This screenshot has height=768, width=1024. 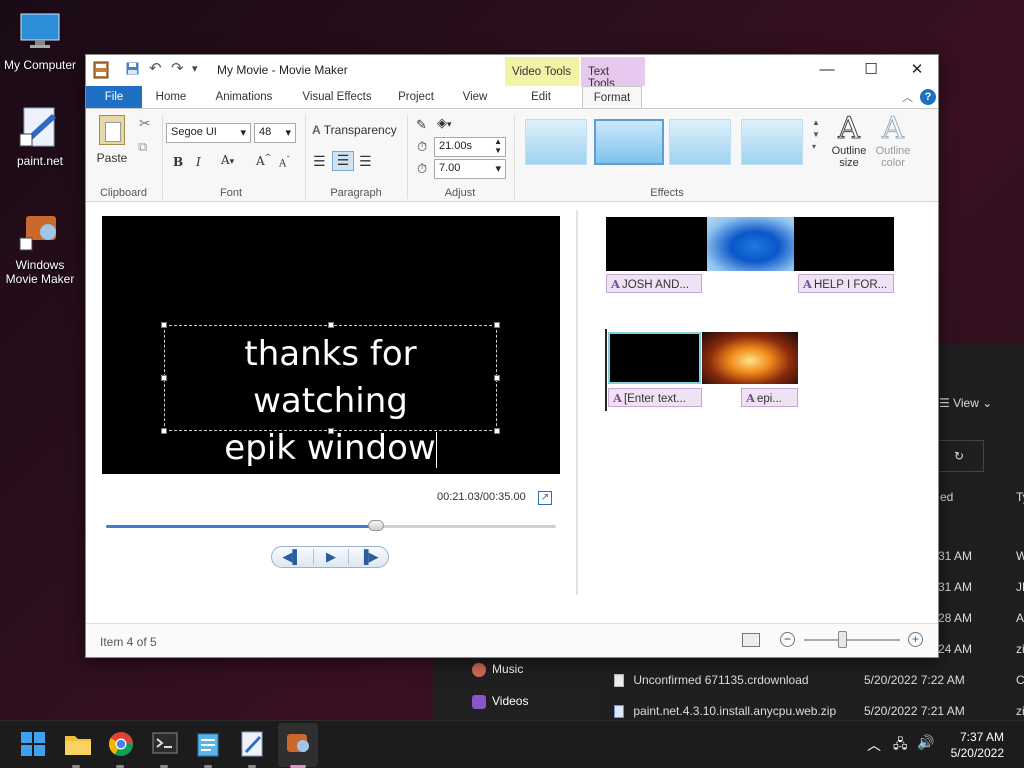 I want to click on background-color-button: ◈▾, so click(x=444, y=123).